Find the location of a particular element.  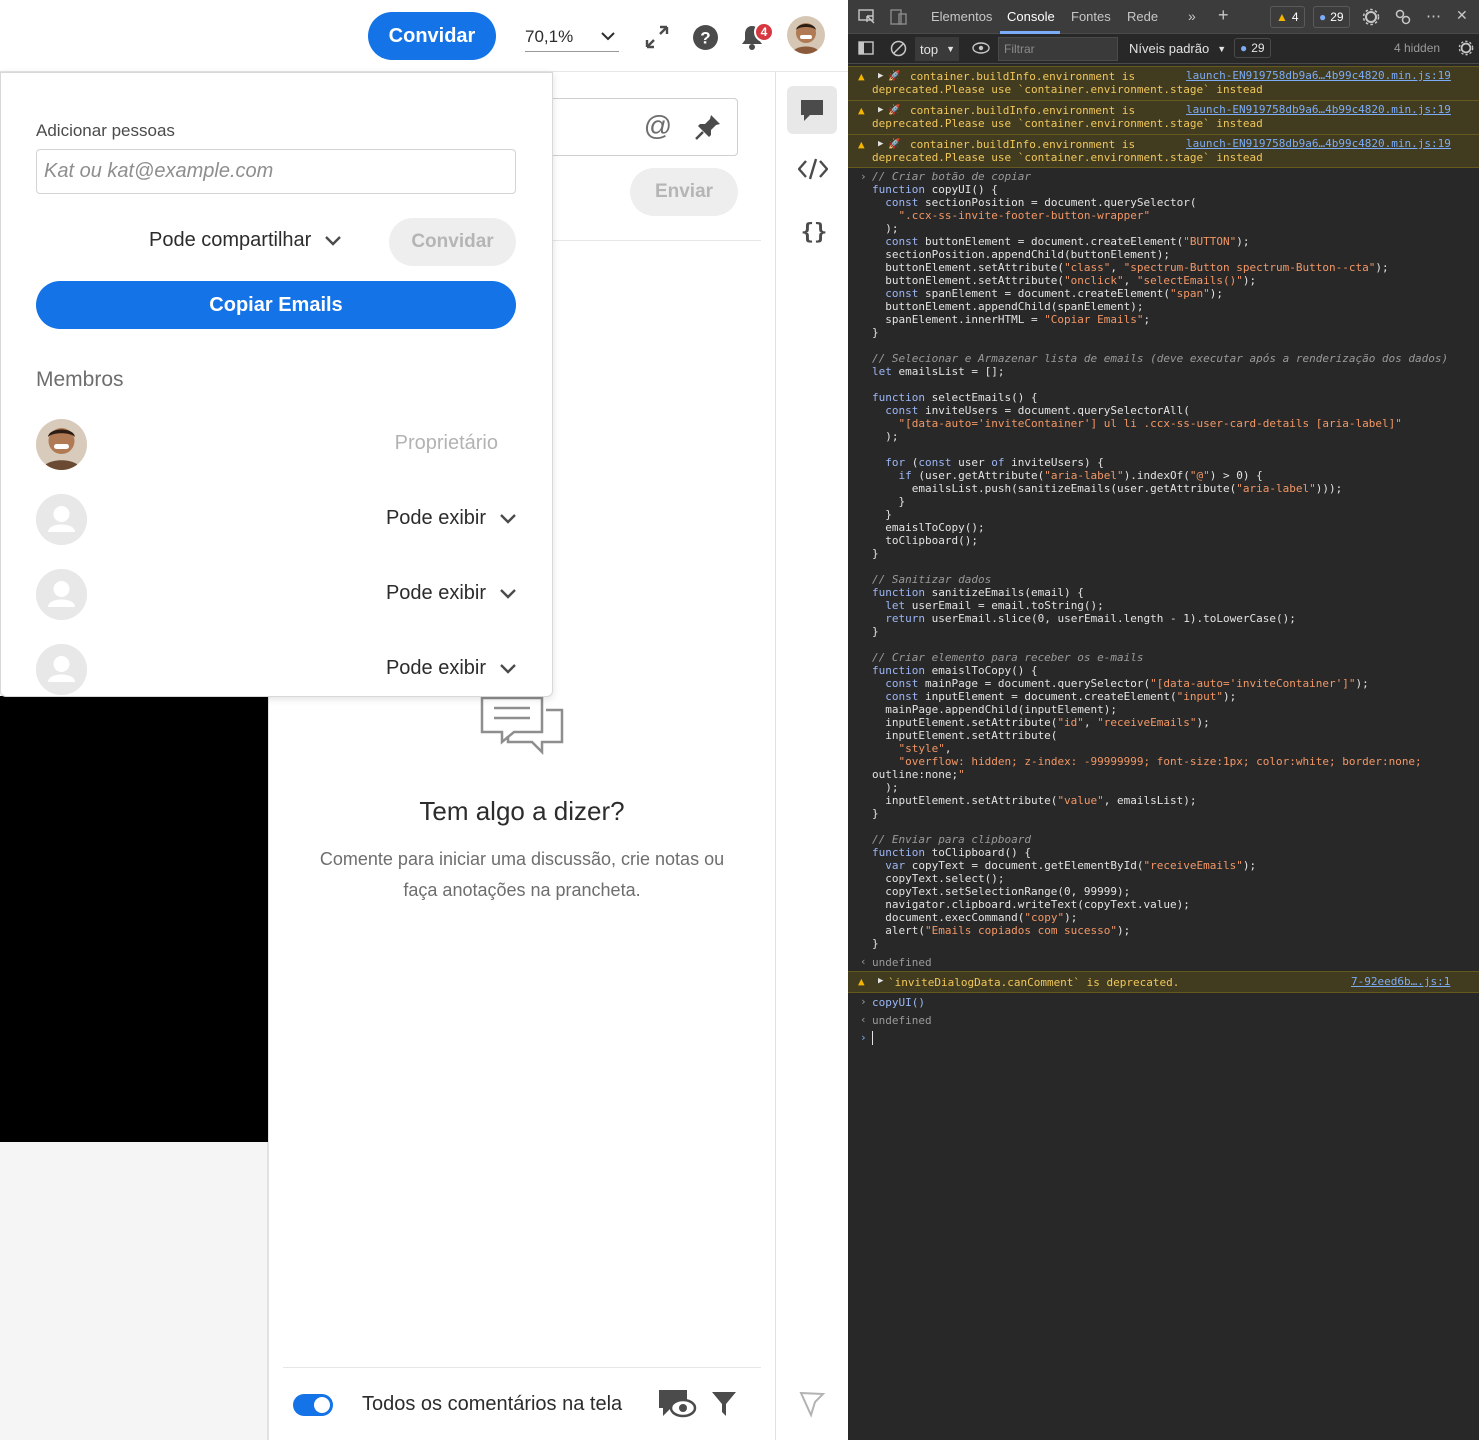

filter-icon is located at coordinates (724, 1404).